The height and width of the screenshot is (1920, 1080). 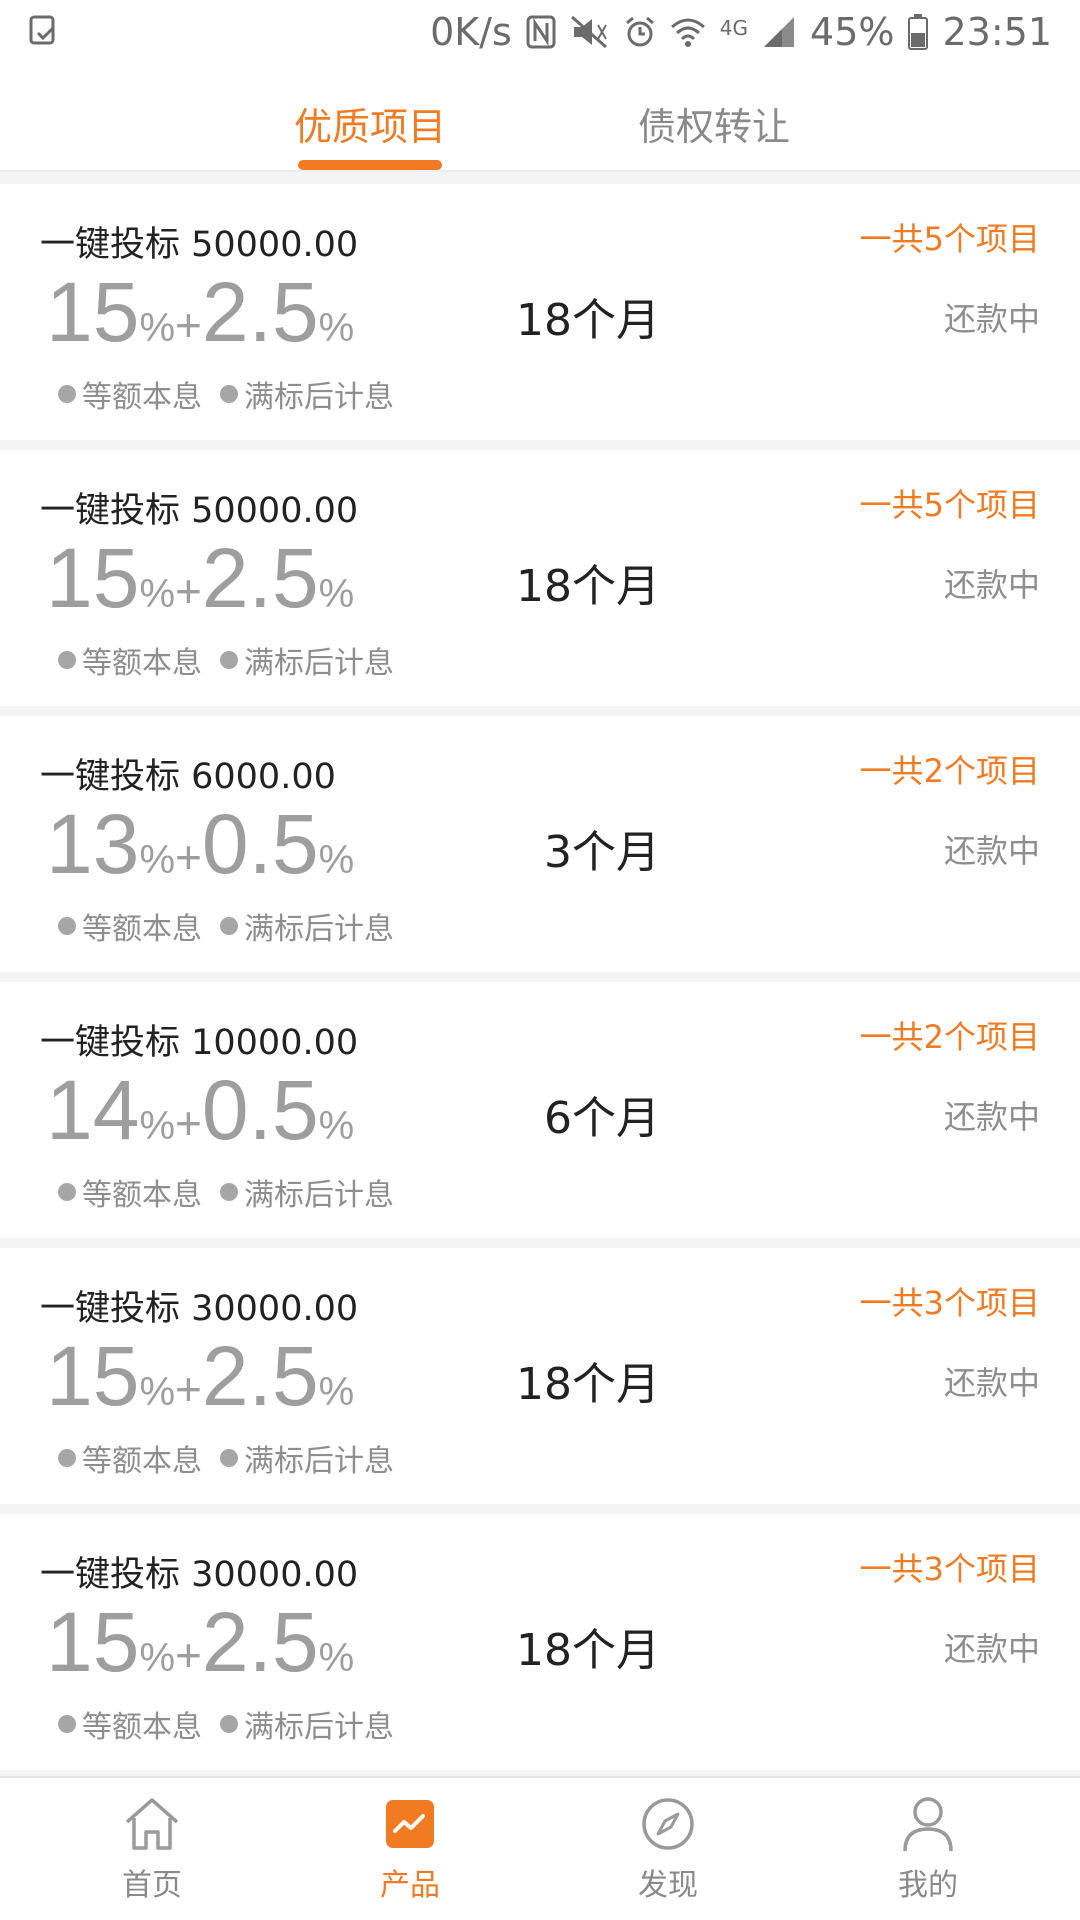 What do you see at coordinates (928, 1824) in the screenshot?
I see `user-icon` at bounding box center [928, 1824].